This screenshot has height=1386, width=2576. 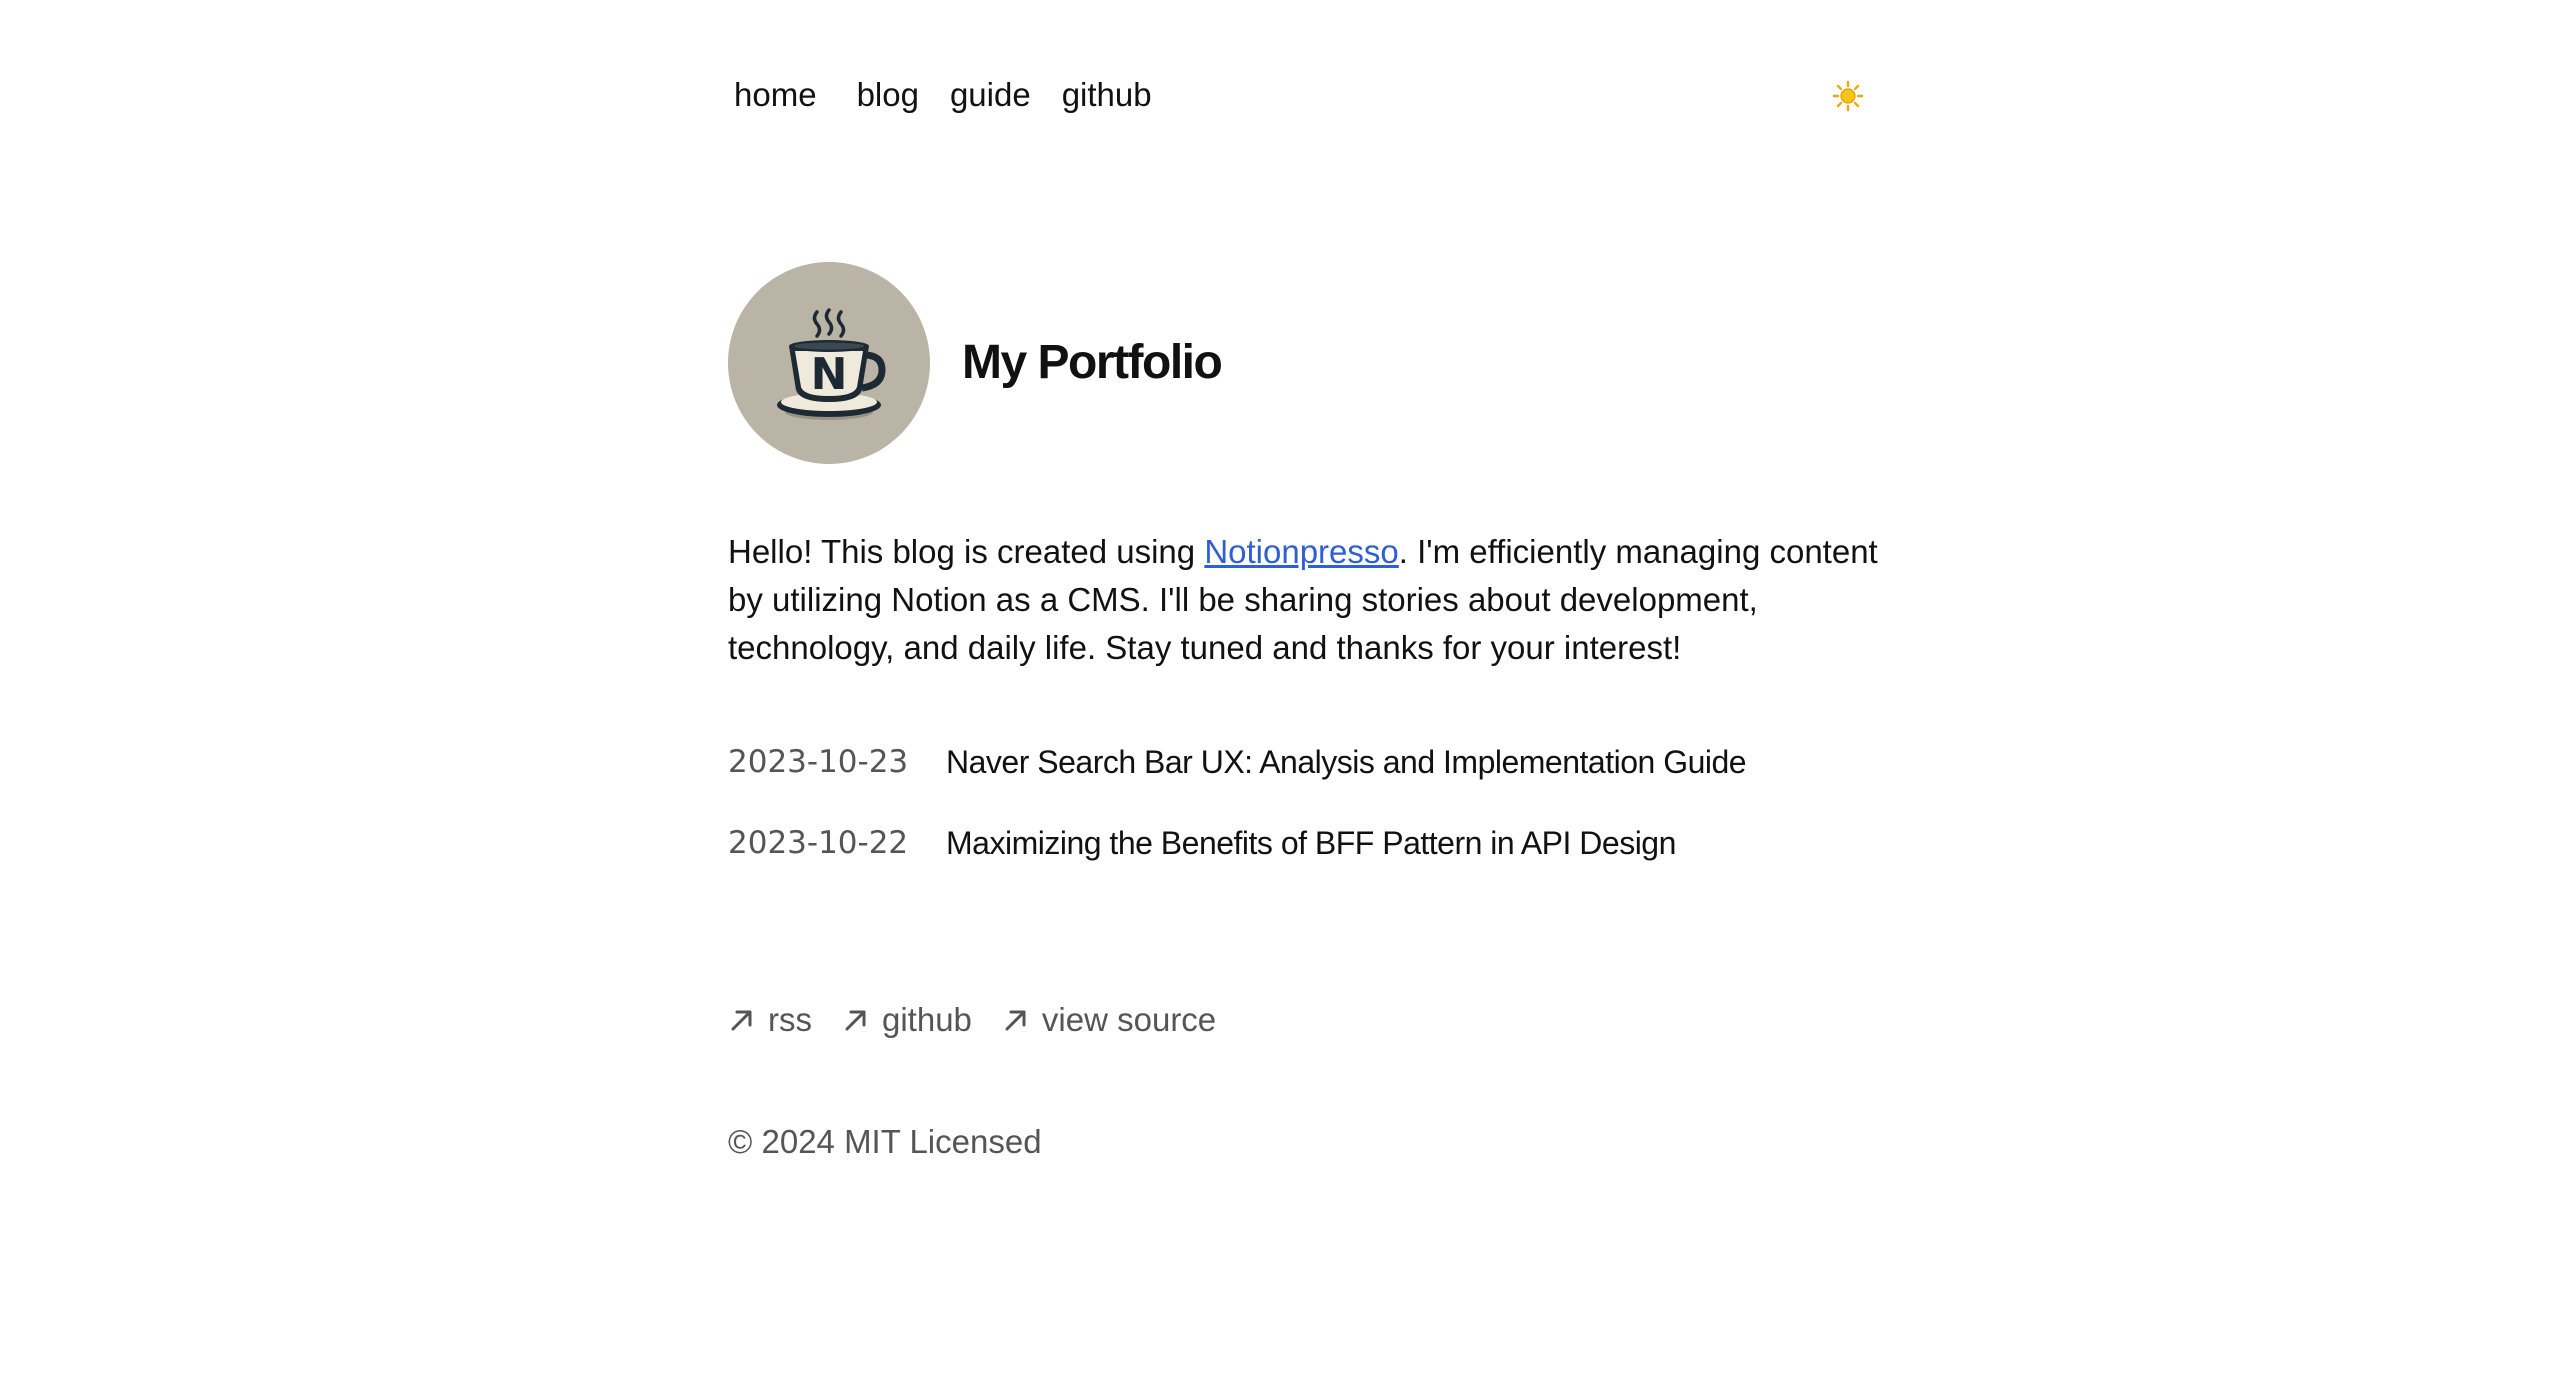 I want to click on footer-link-label: github, so click(x=927, y=1019).